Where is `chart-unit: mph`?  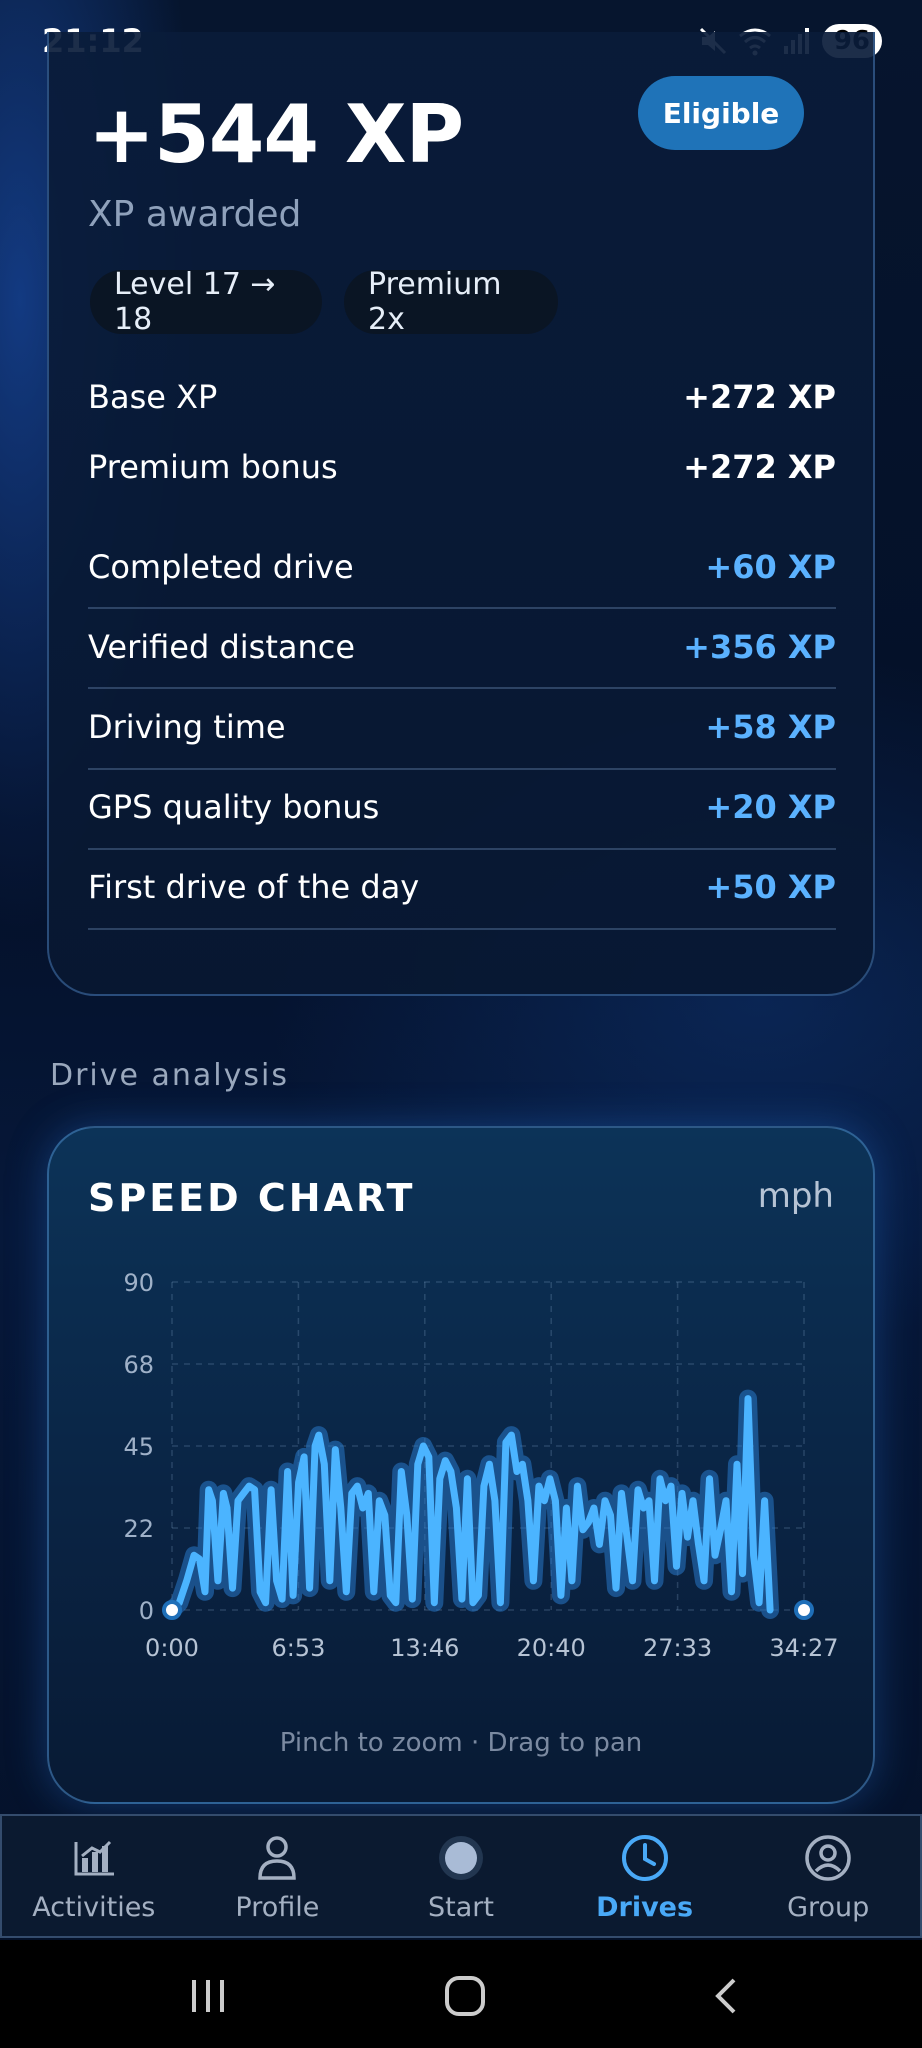
chart-unit: mph is located at coordinates (795, 1196).